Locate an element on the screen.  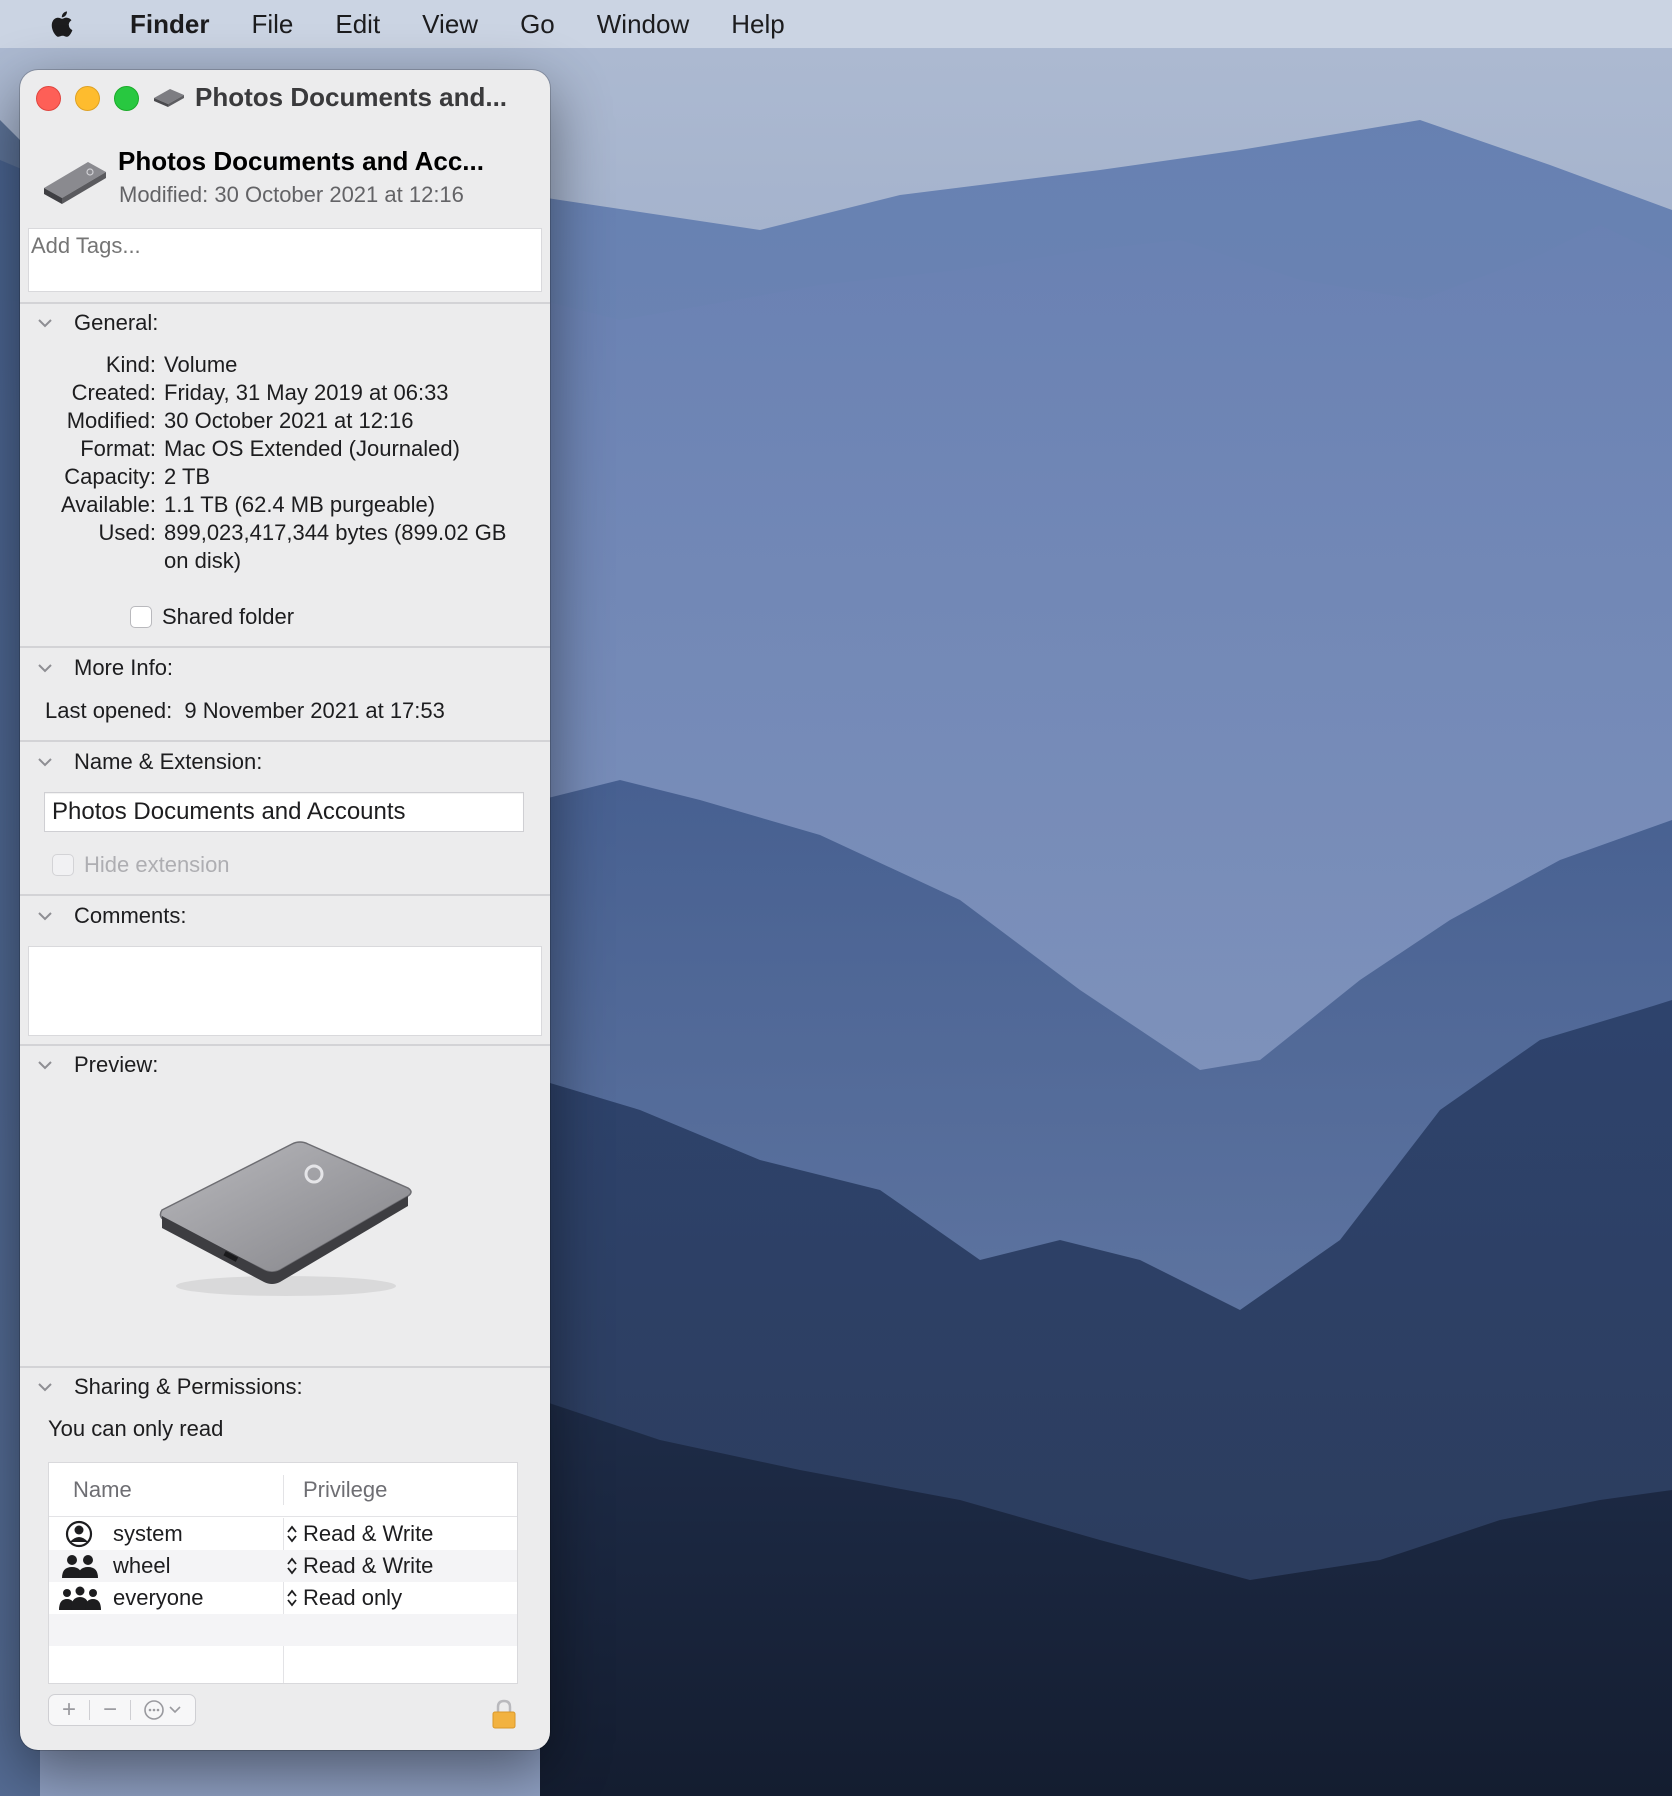
column-header-privilege: Privilege is located at coordinates (345, 1490).